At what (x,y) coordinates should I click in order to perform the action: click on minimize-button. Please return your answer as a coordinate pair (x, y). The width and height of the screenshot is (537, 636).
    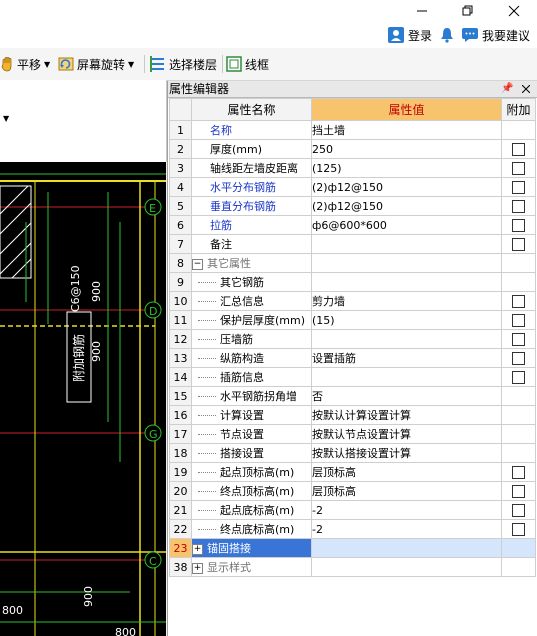
    Looking at the image, I should click on (422, 11).